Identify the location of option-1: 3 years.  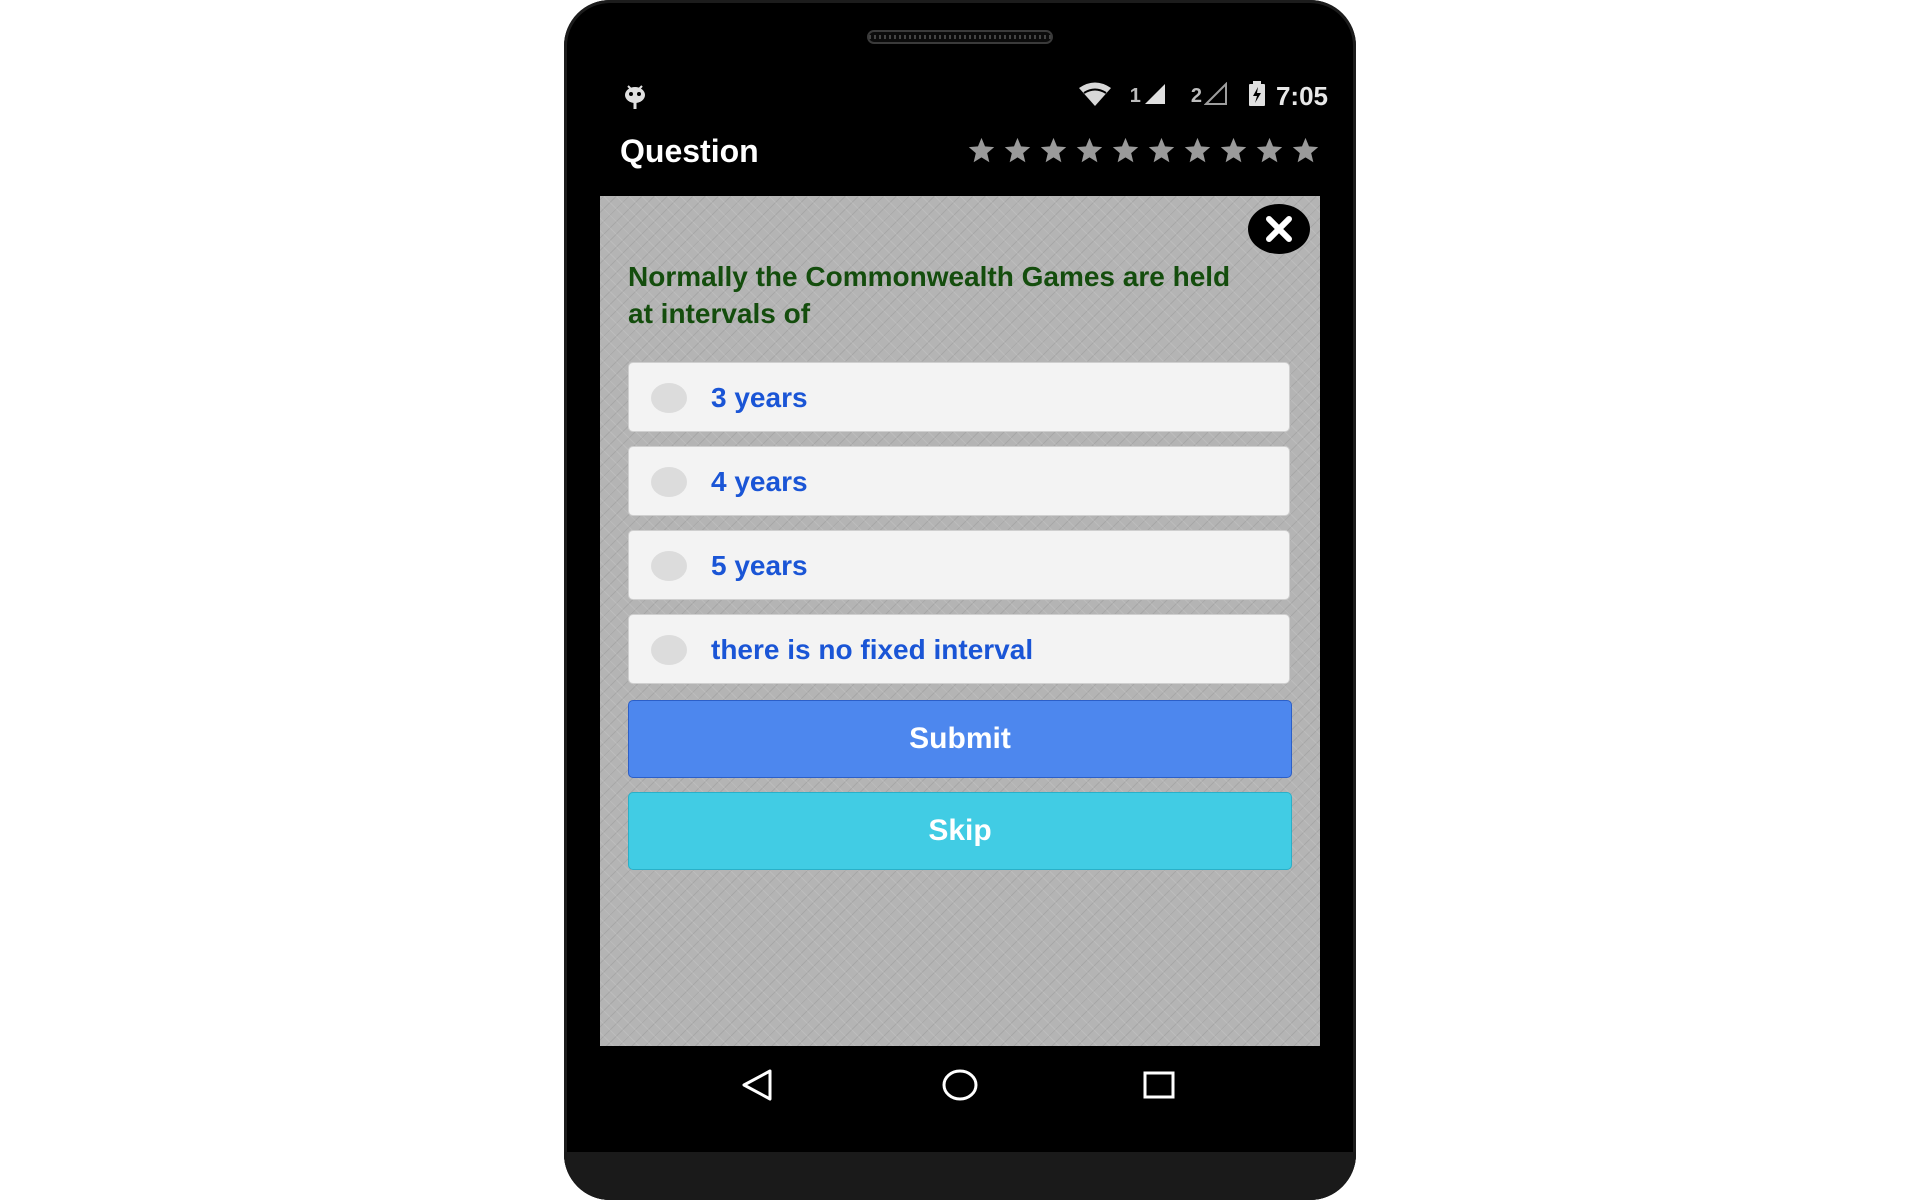
(959, 397).